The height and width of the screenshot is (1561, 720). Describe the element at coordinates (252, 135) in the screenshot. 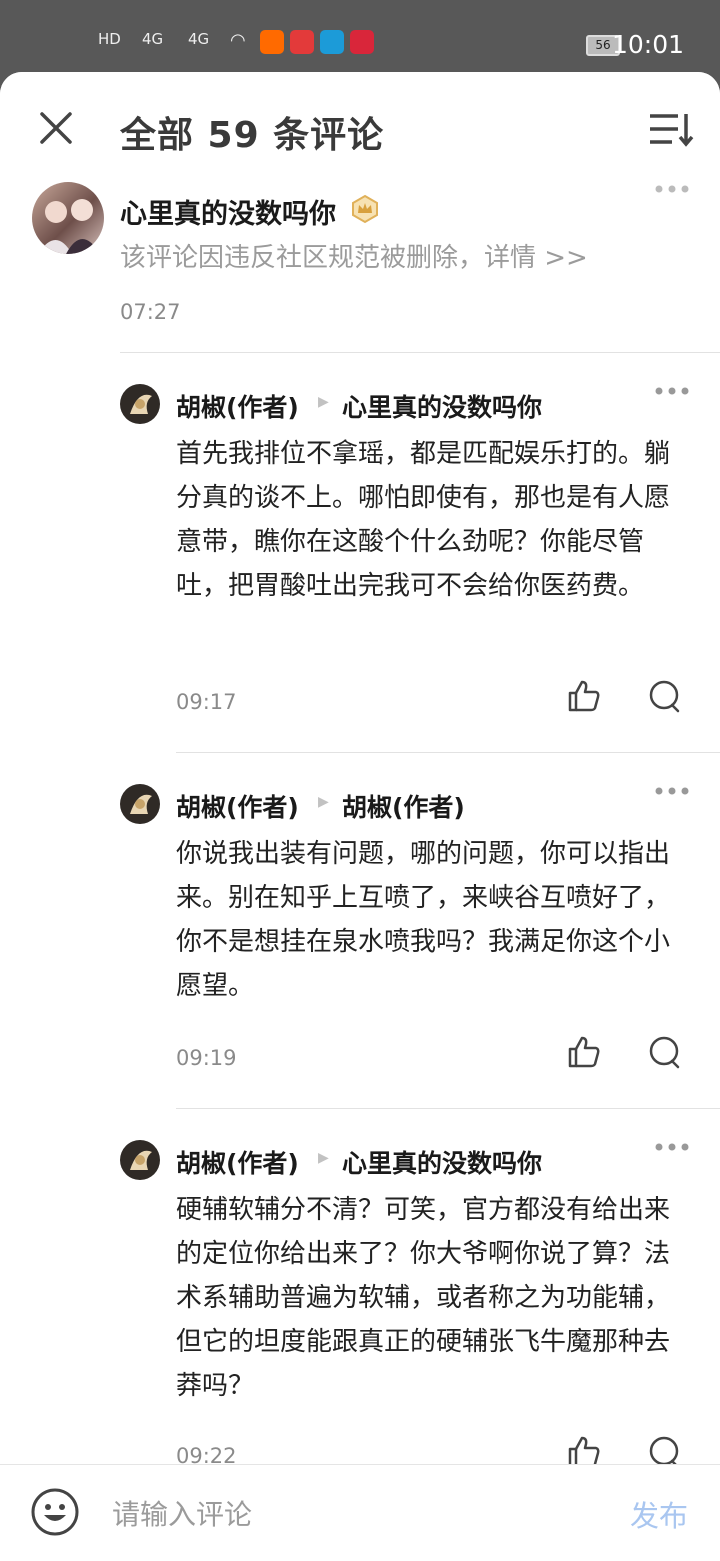

I see `page-title: 全部 59 条评论` at that location.